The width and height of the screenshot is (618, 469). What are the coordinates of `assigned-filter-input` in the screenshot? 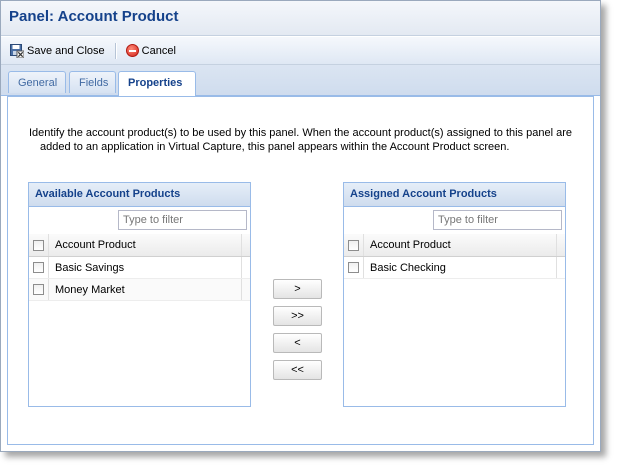 It's located at (497, 220).